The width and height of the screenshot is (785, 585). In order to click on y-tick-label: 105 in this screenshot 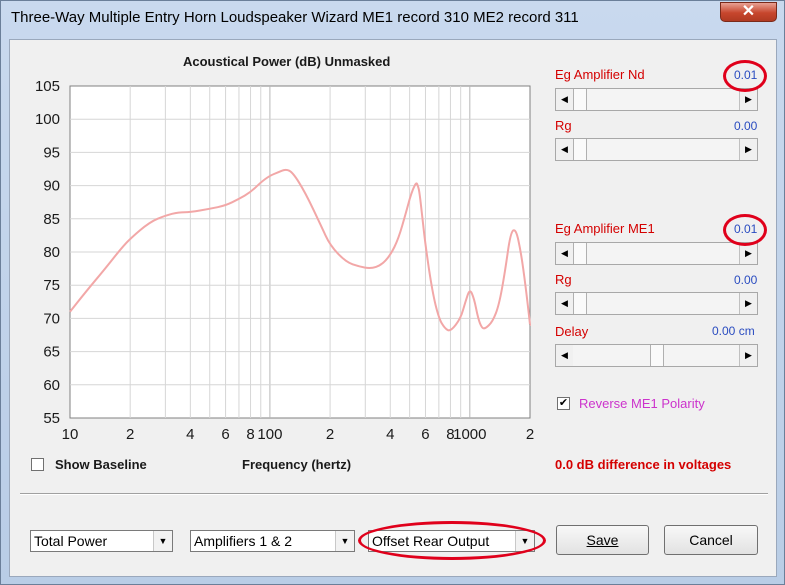, I will do `click(47, 86)`.